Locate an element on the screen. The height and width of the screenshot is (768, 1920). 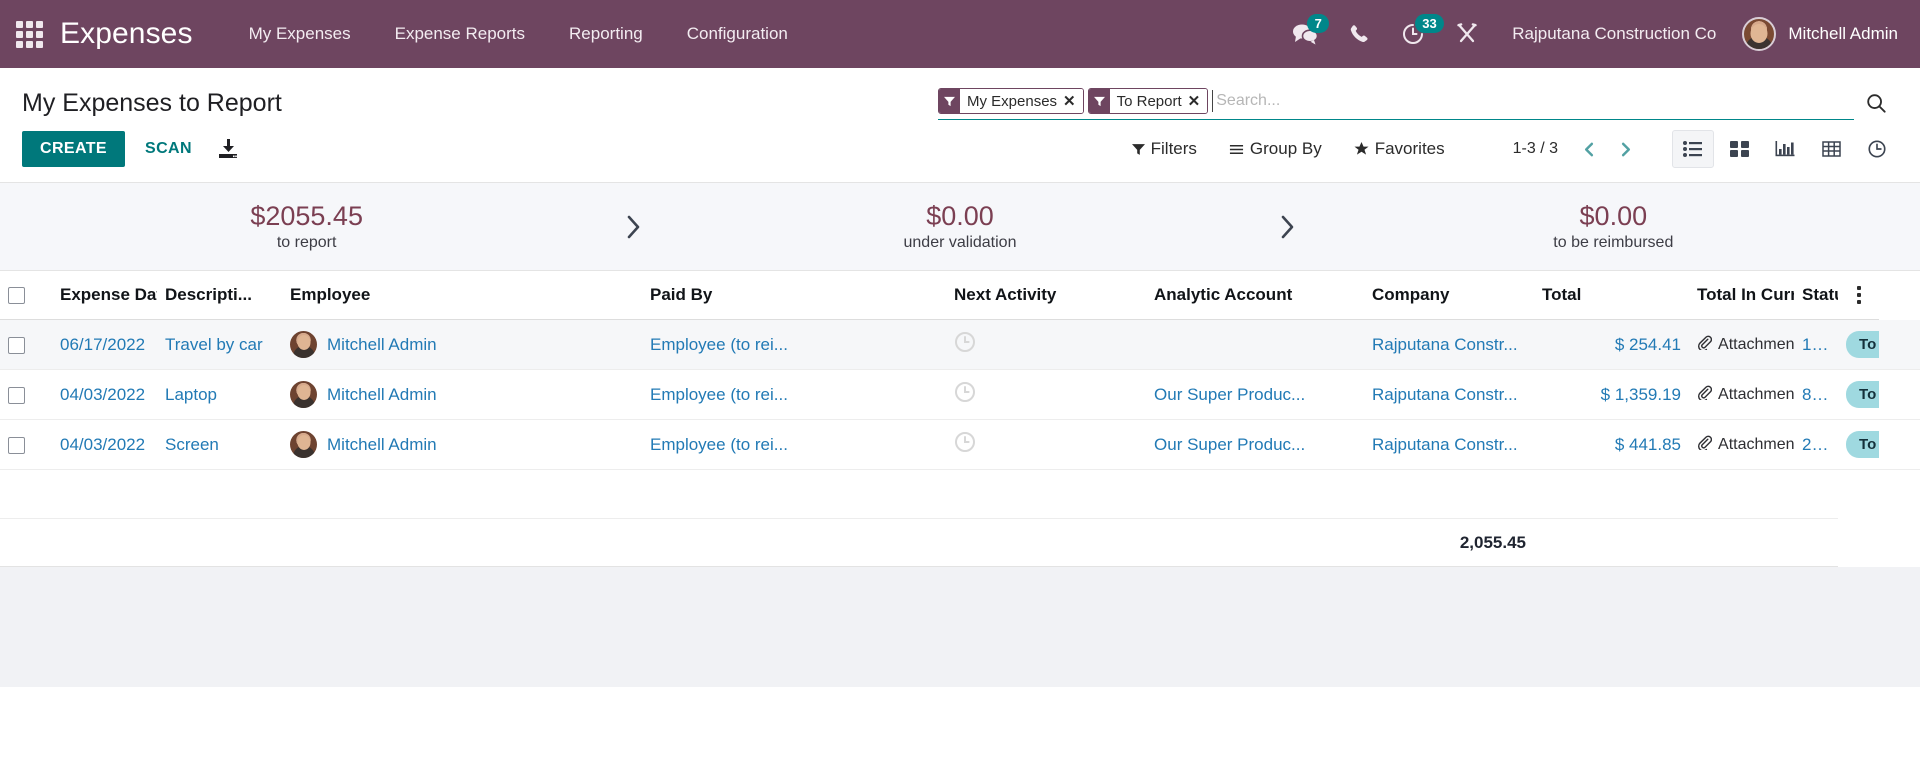
column-header-total: Total is located at coordinates (1612, 295).